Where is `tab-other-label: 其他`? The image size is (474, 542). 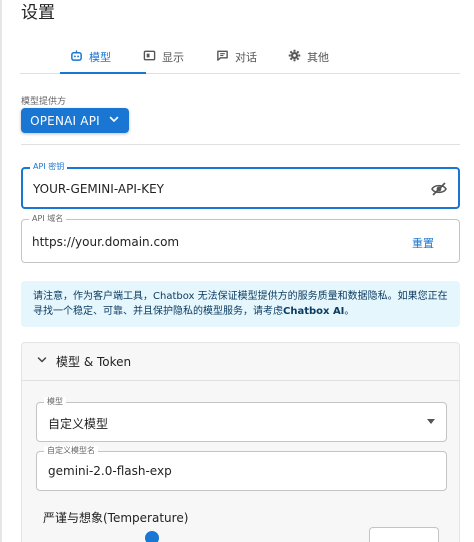 tab-other-label: 其他 is located at coordinates (318, 57).